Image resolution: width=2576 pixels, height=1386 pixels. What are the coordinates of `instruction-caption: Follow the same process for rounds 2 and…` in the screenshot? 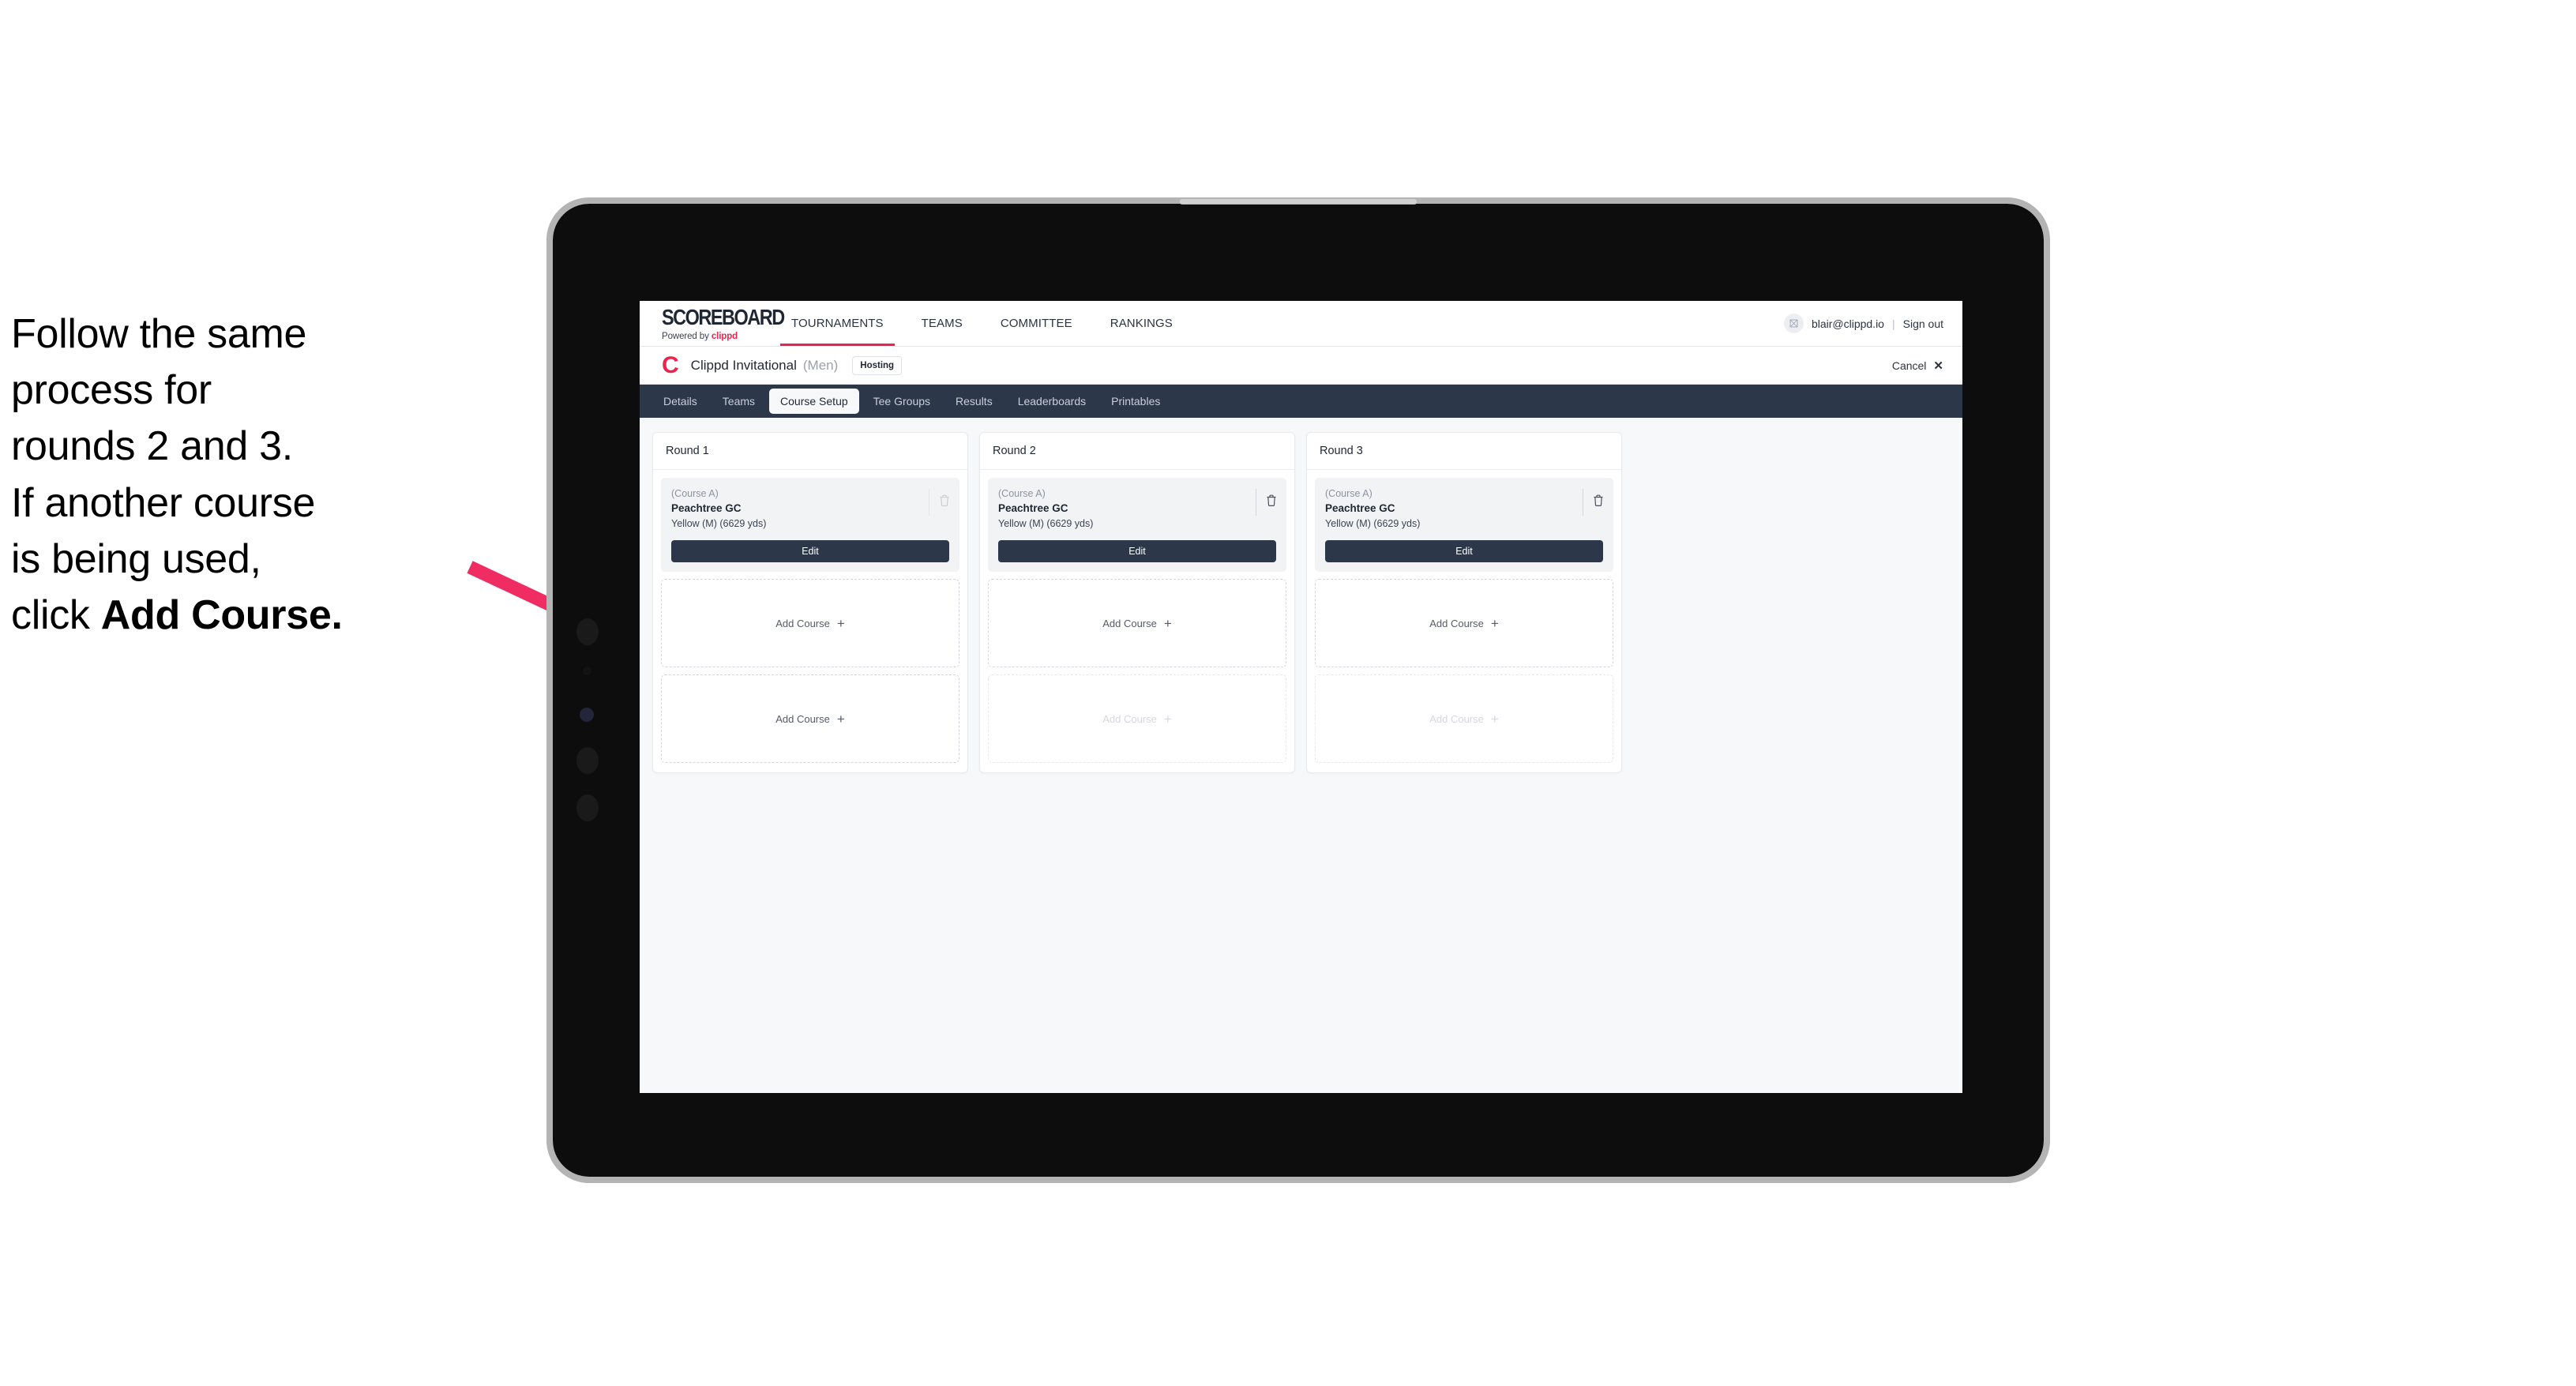 It's located at (263, 475).